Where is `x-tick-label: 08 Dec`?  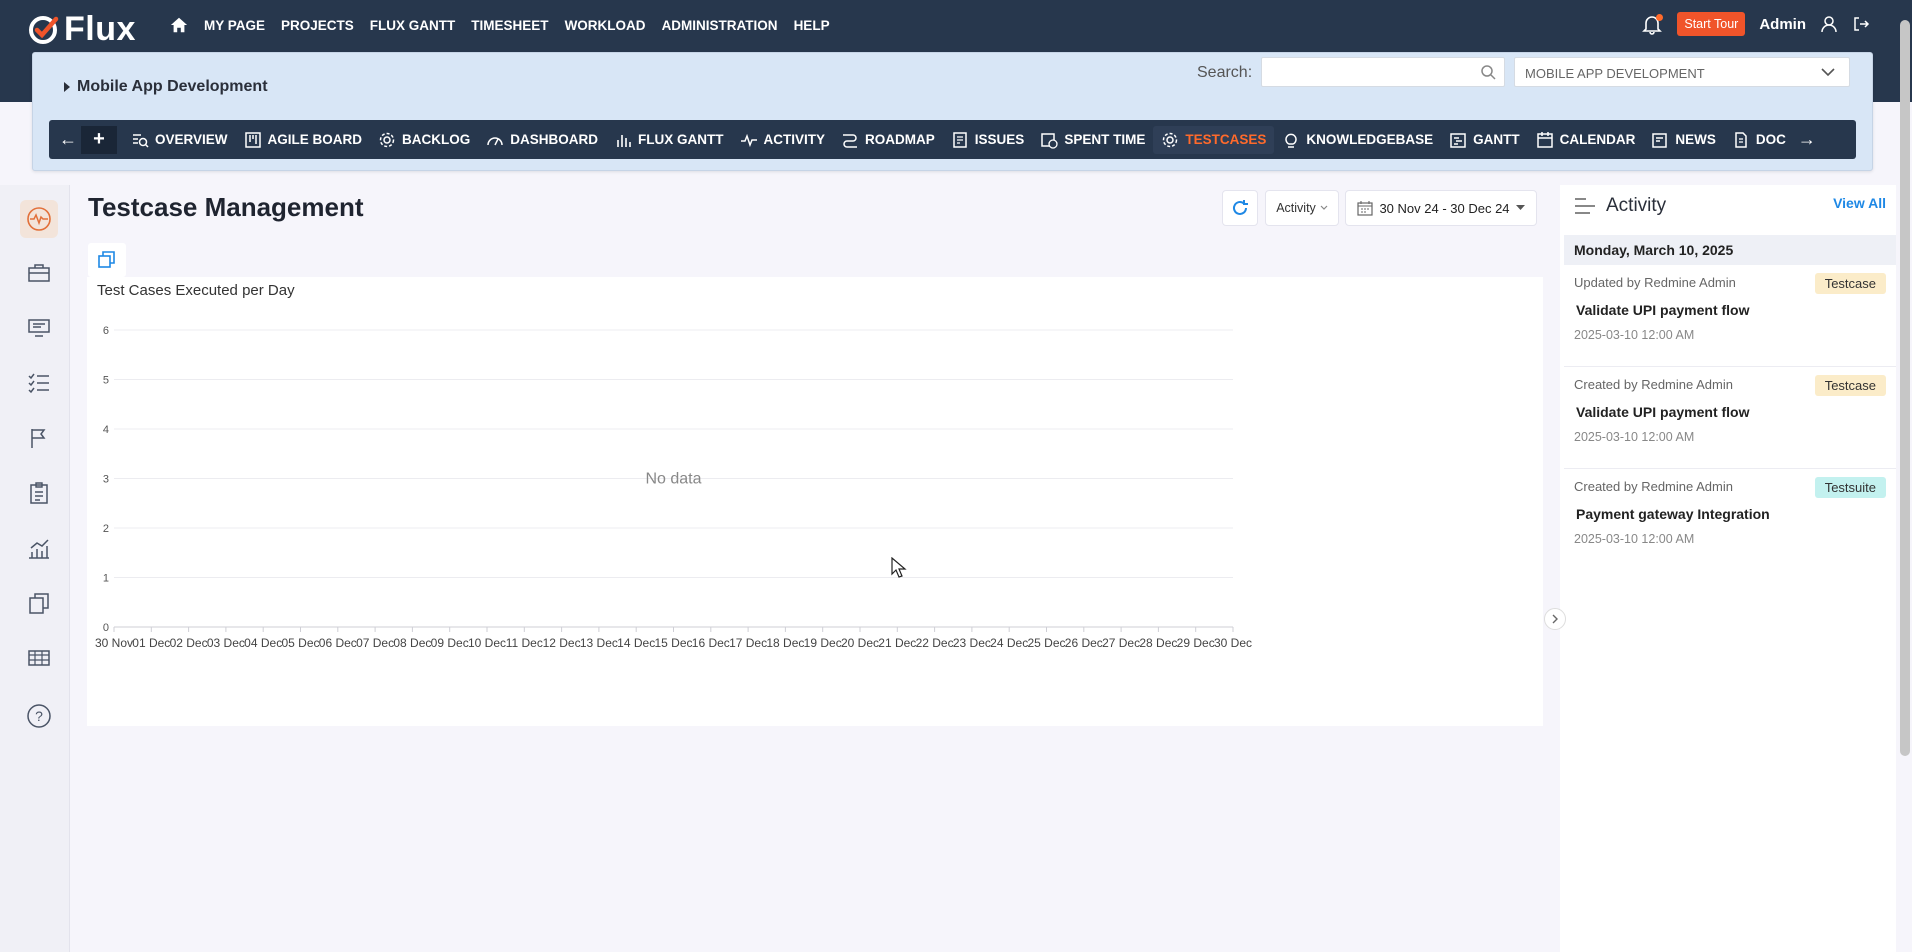
x-tick-label: 08 Dec is located at coordinates (412, 643).